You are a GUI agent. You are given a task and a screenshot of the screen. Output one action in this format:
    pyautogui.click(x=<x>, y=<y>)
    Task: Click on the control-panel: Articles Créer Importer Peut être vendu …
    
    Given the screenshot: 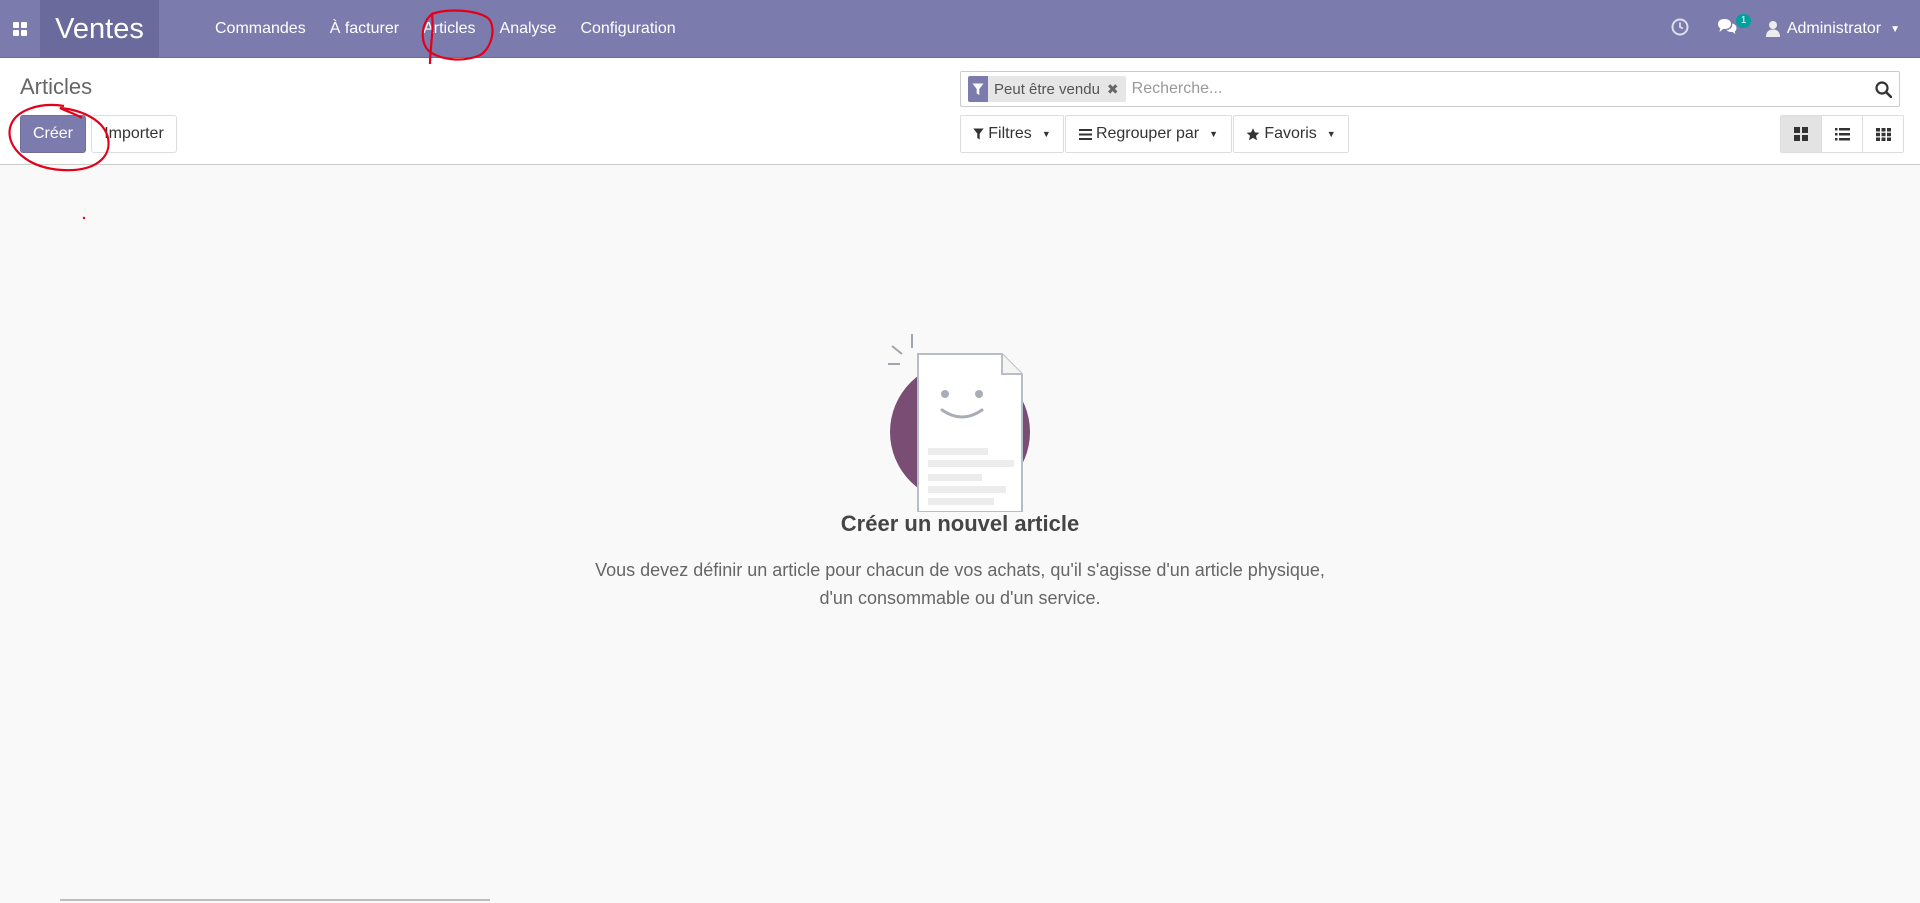 What is the action you would take?
    pyautogui.click(x=960, y=111)
    